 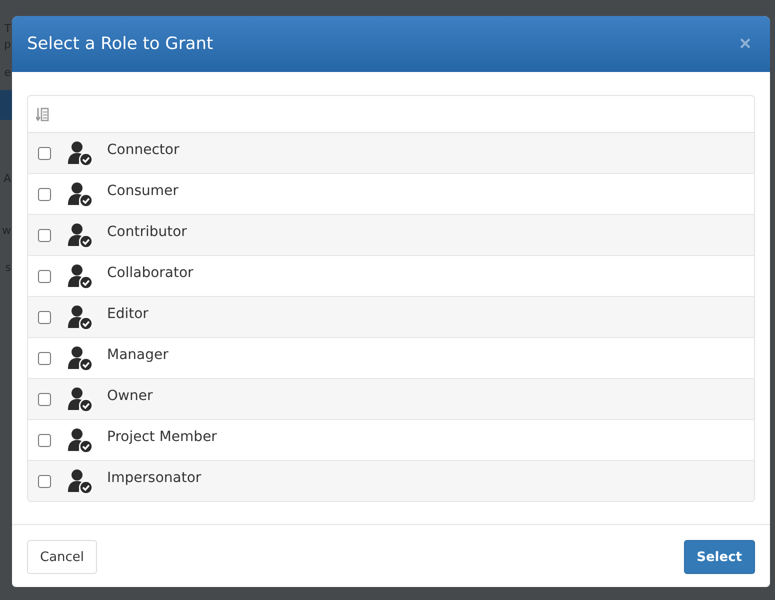 I want to click on role-name: Project Member, so click(x=162, y=437).